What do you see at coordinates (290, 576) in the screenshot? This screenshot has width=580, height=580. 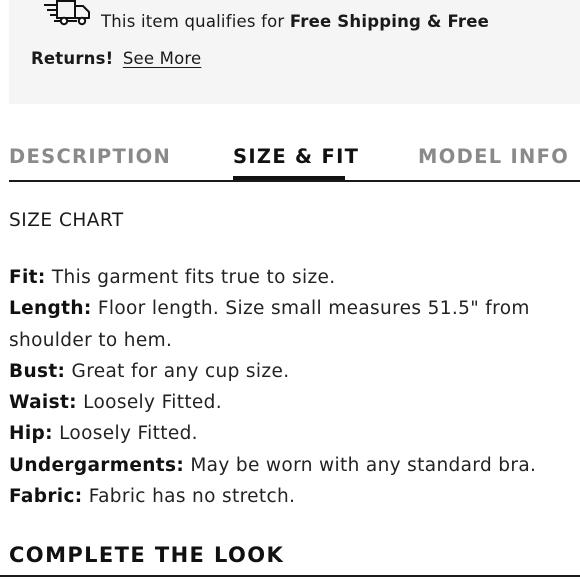 I see `section-divider` at bounding box center [290, 576].